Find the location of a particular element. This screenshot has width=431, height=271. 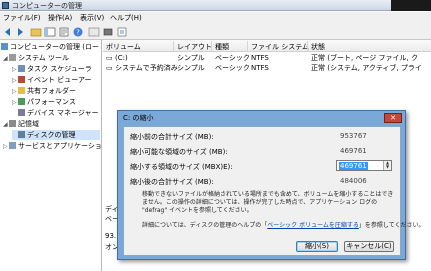

cancel-button: キャンセル(C) is located at coordinates (369, 246).